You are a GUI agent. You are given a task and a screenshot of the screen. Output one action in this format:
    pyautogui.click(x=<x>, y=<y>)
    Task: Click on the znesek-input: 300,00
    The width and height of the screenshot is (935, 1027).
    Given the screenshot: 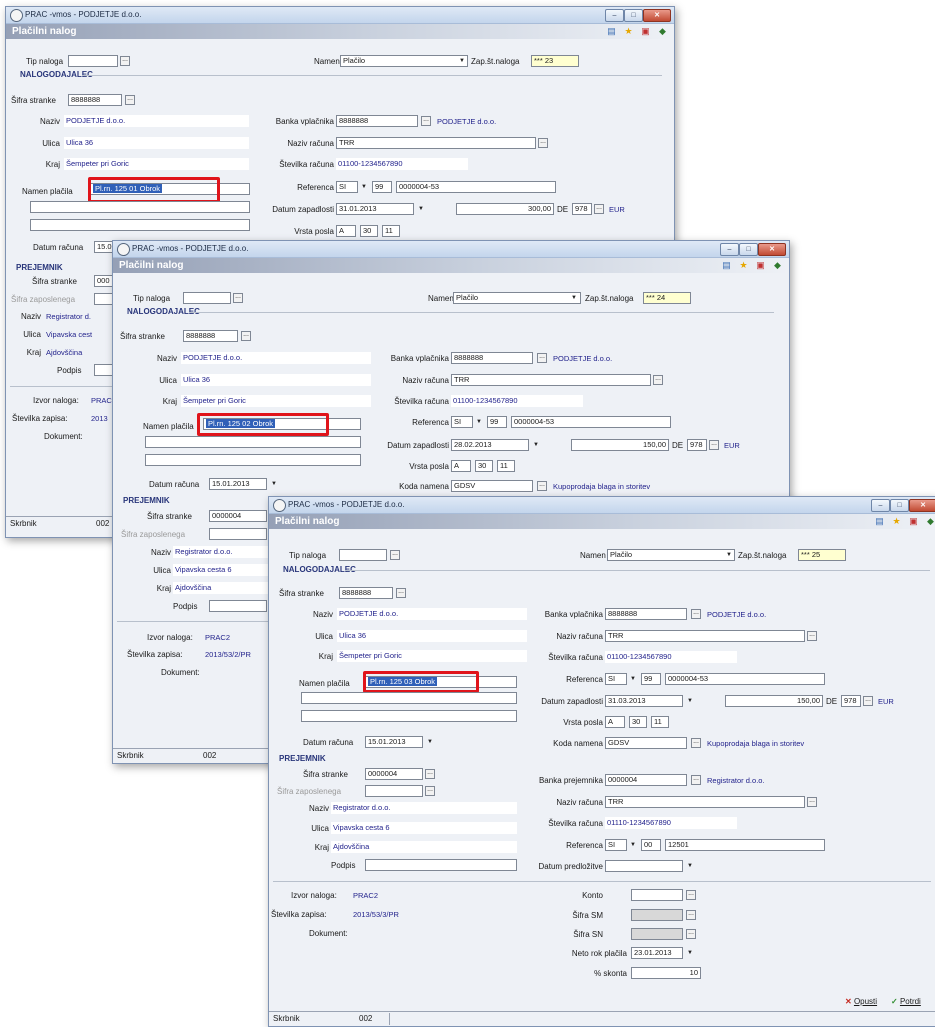 What is the action you would take?
    pyautogui.click(x=505, y=209)
    